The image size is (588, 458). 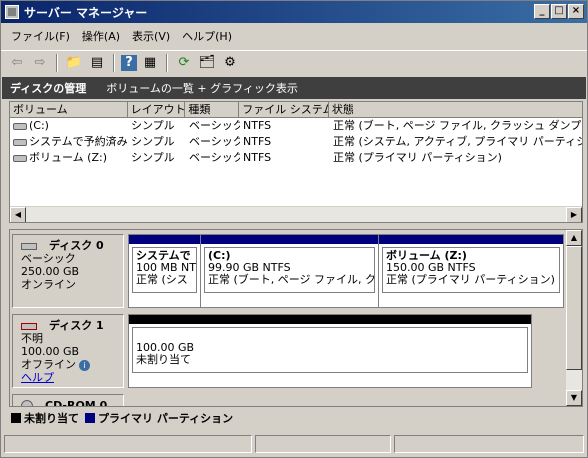 What do you see at coordinates (68, 157) in the screenshot?
I see `volume-name: ボリューム (Z:)` at bounding box center [68, 157].